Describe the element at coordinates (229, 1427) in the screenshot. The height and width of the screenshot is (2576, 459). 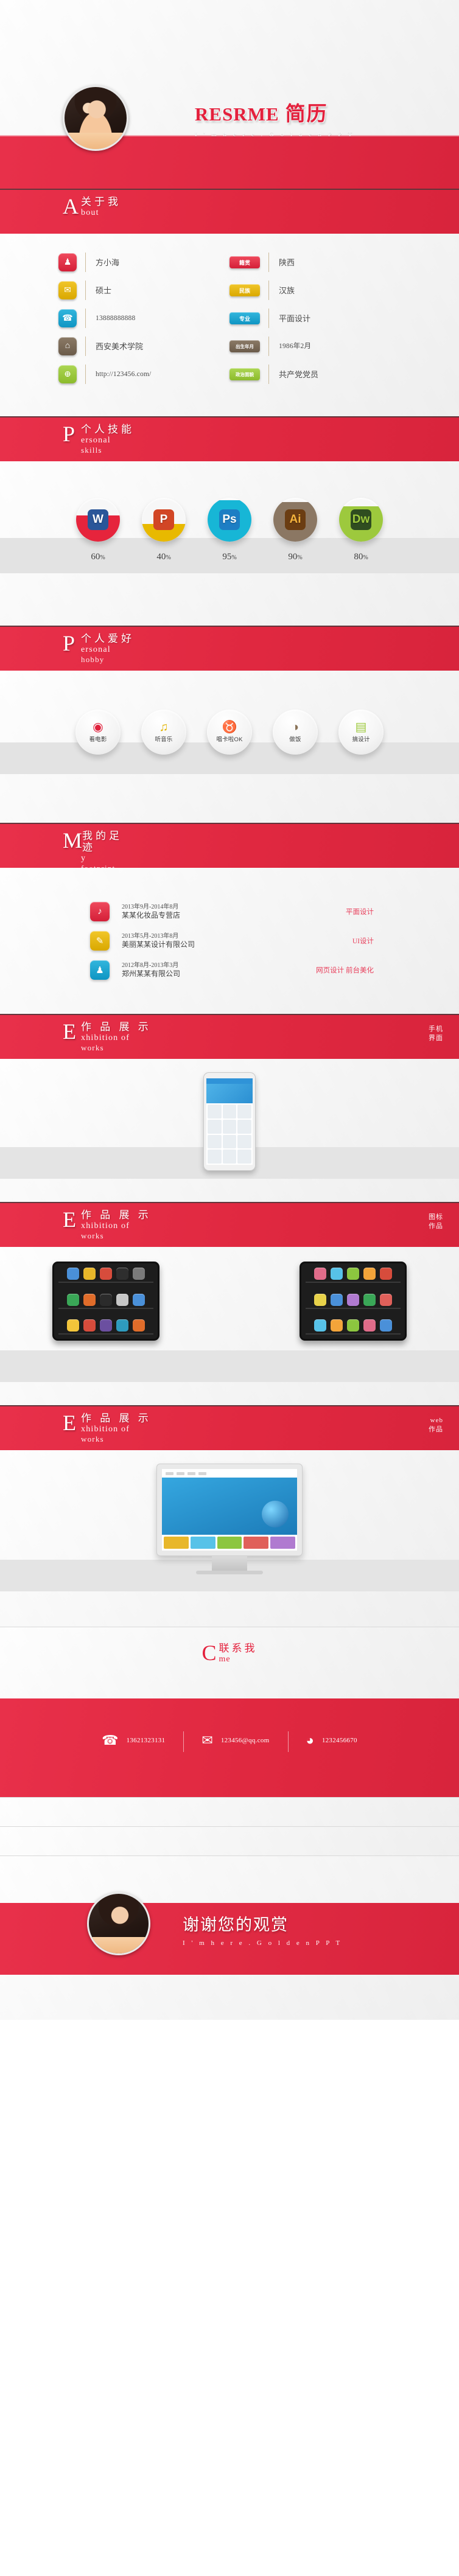
I see `works3-header: E 作 品 展 示 xhibition of works web 作品` at that location.